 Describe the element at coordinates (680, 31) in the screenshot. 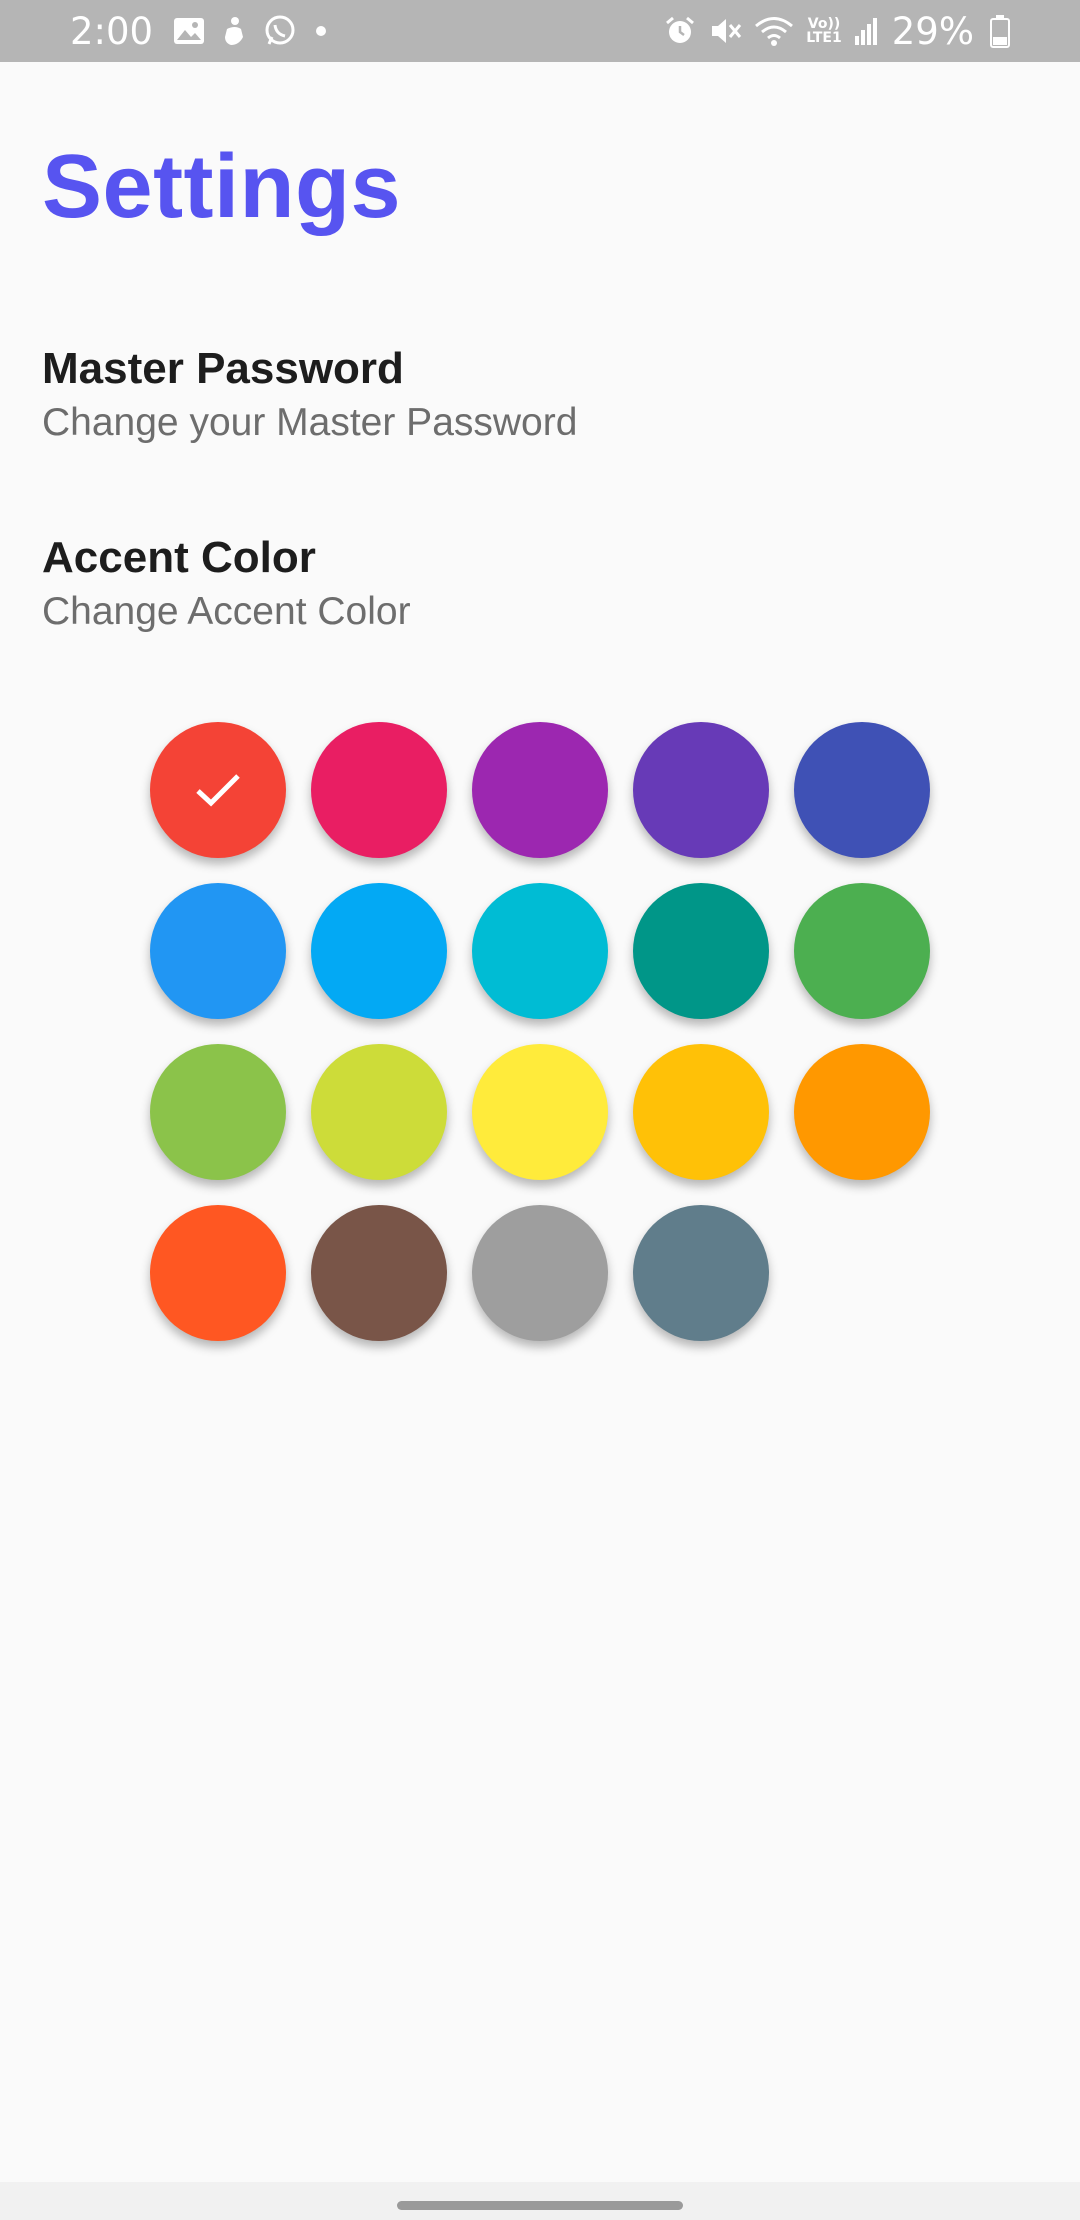

I see `alarm-icon` at that location.